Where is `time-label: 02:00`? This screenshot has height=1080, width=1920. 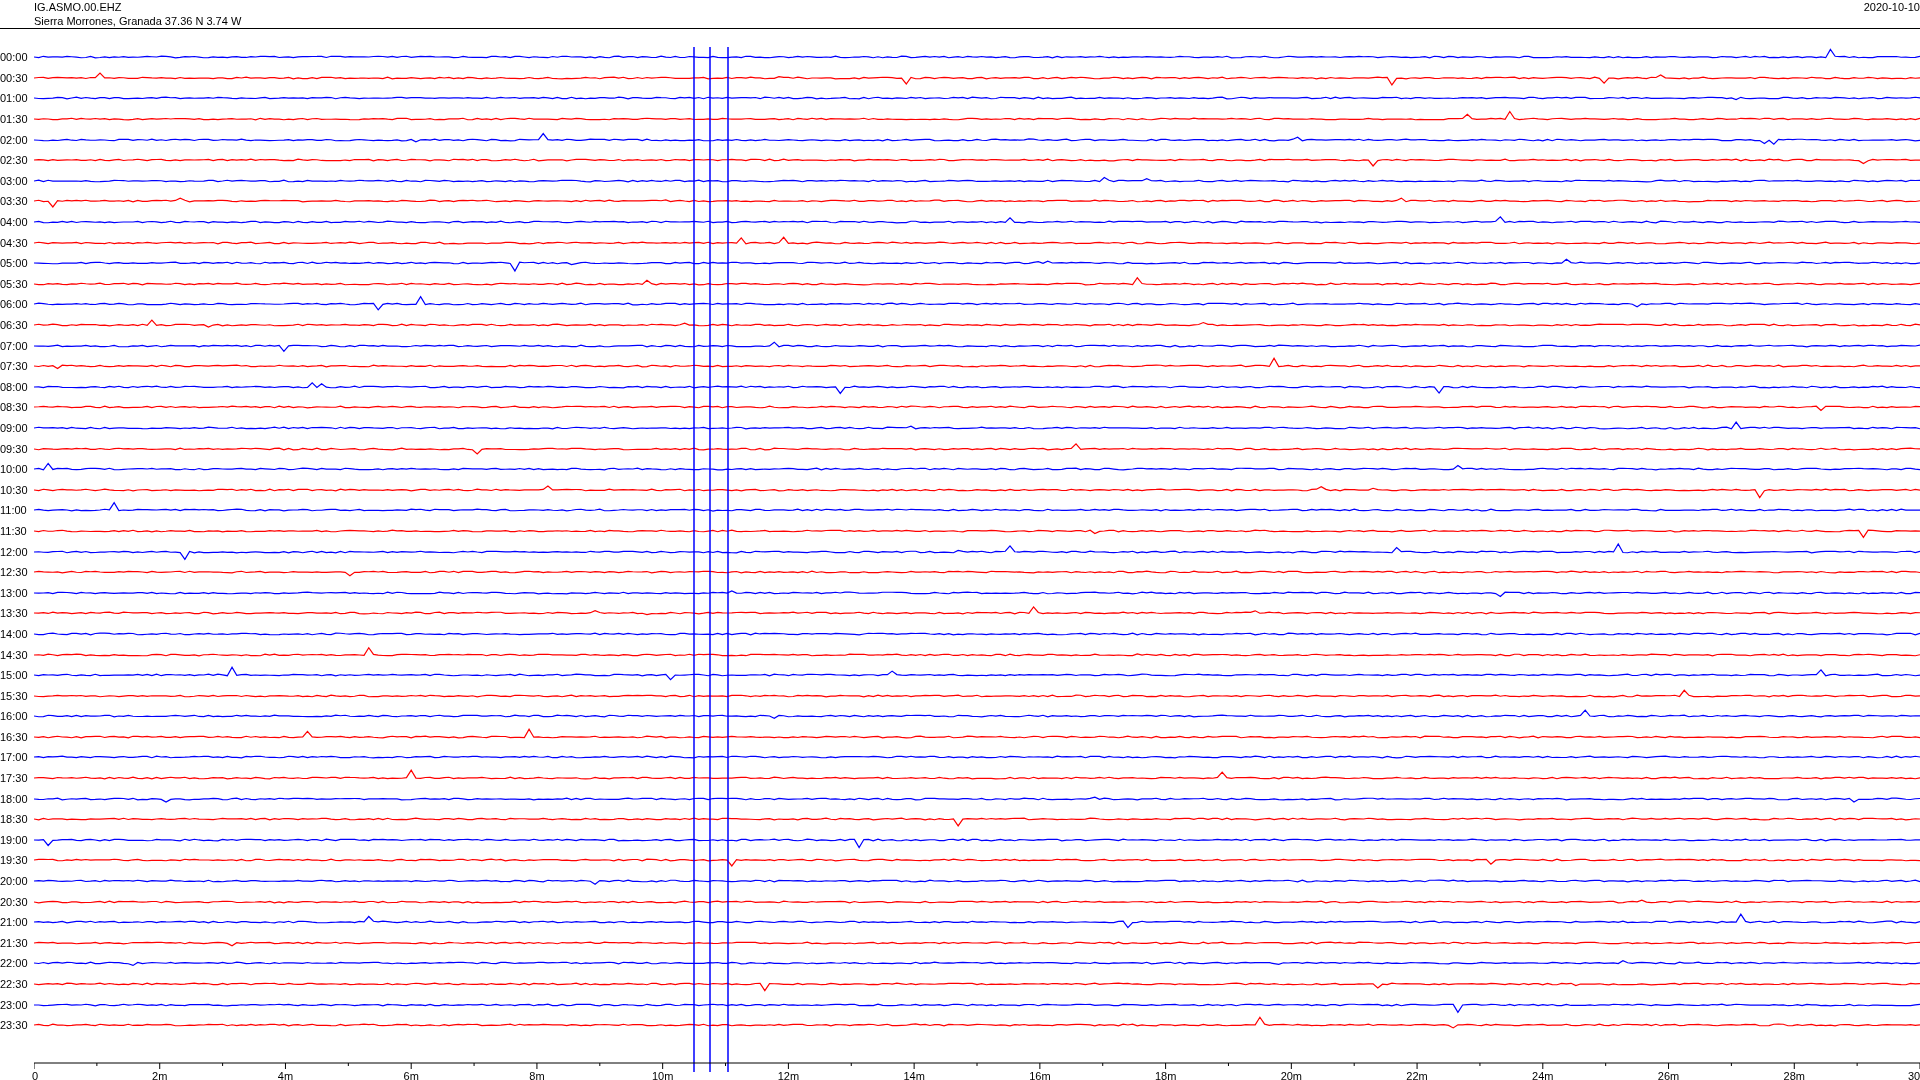
time-label: 02:00 is located at coordinates (14, 139).